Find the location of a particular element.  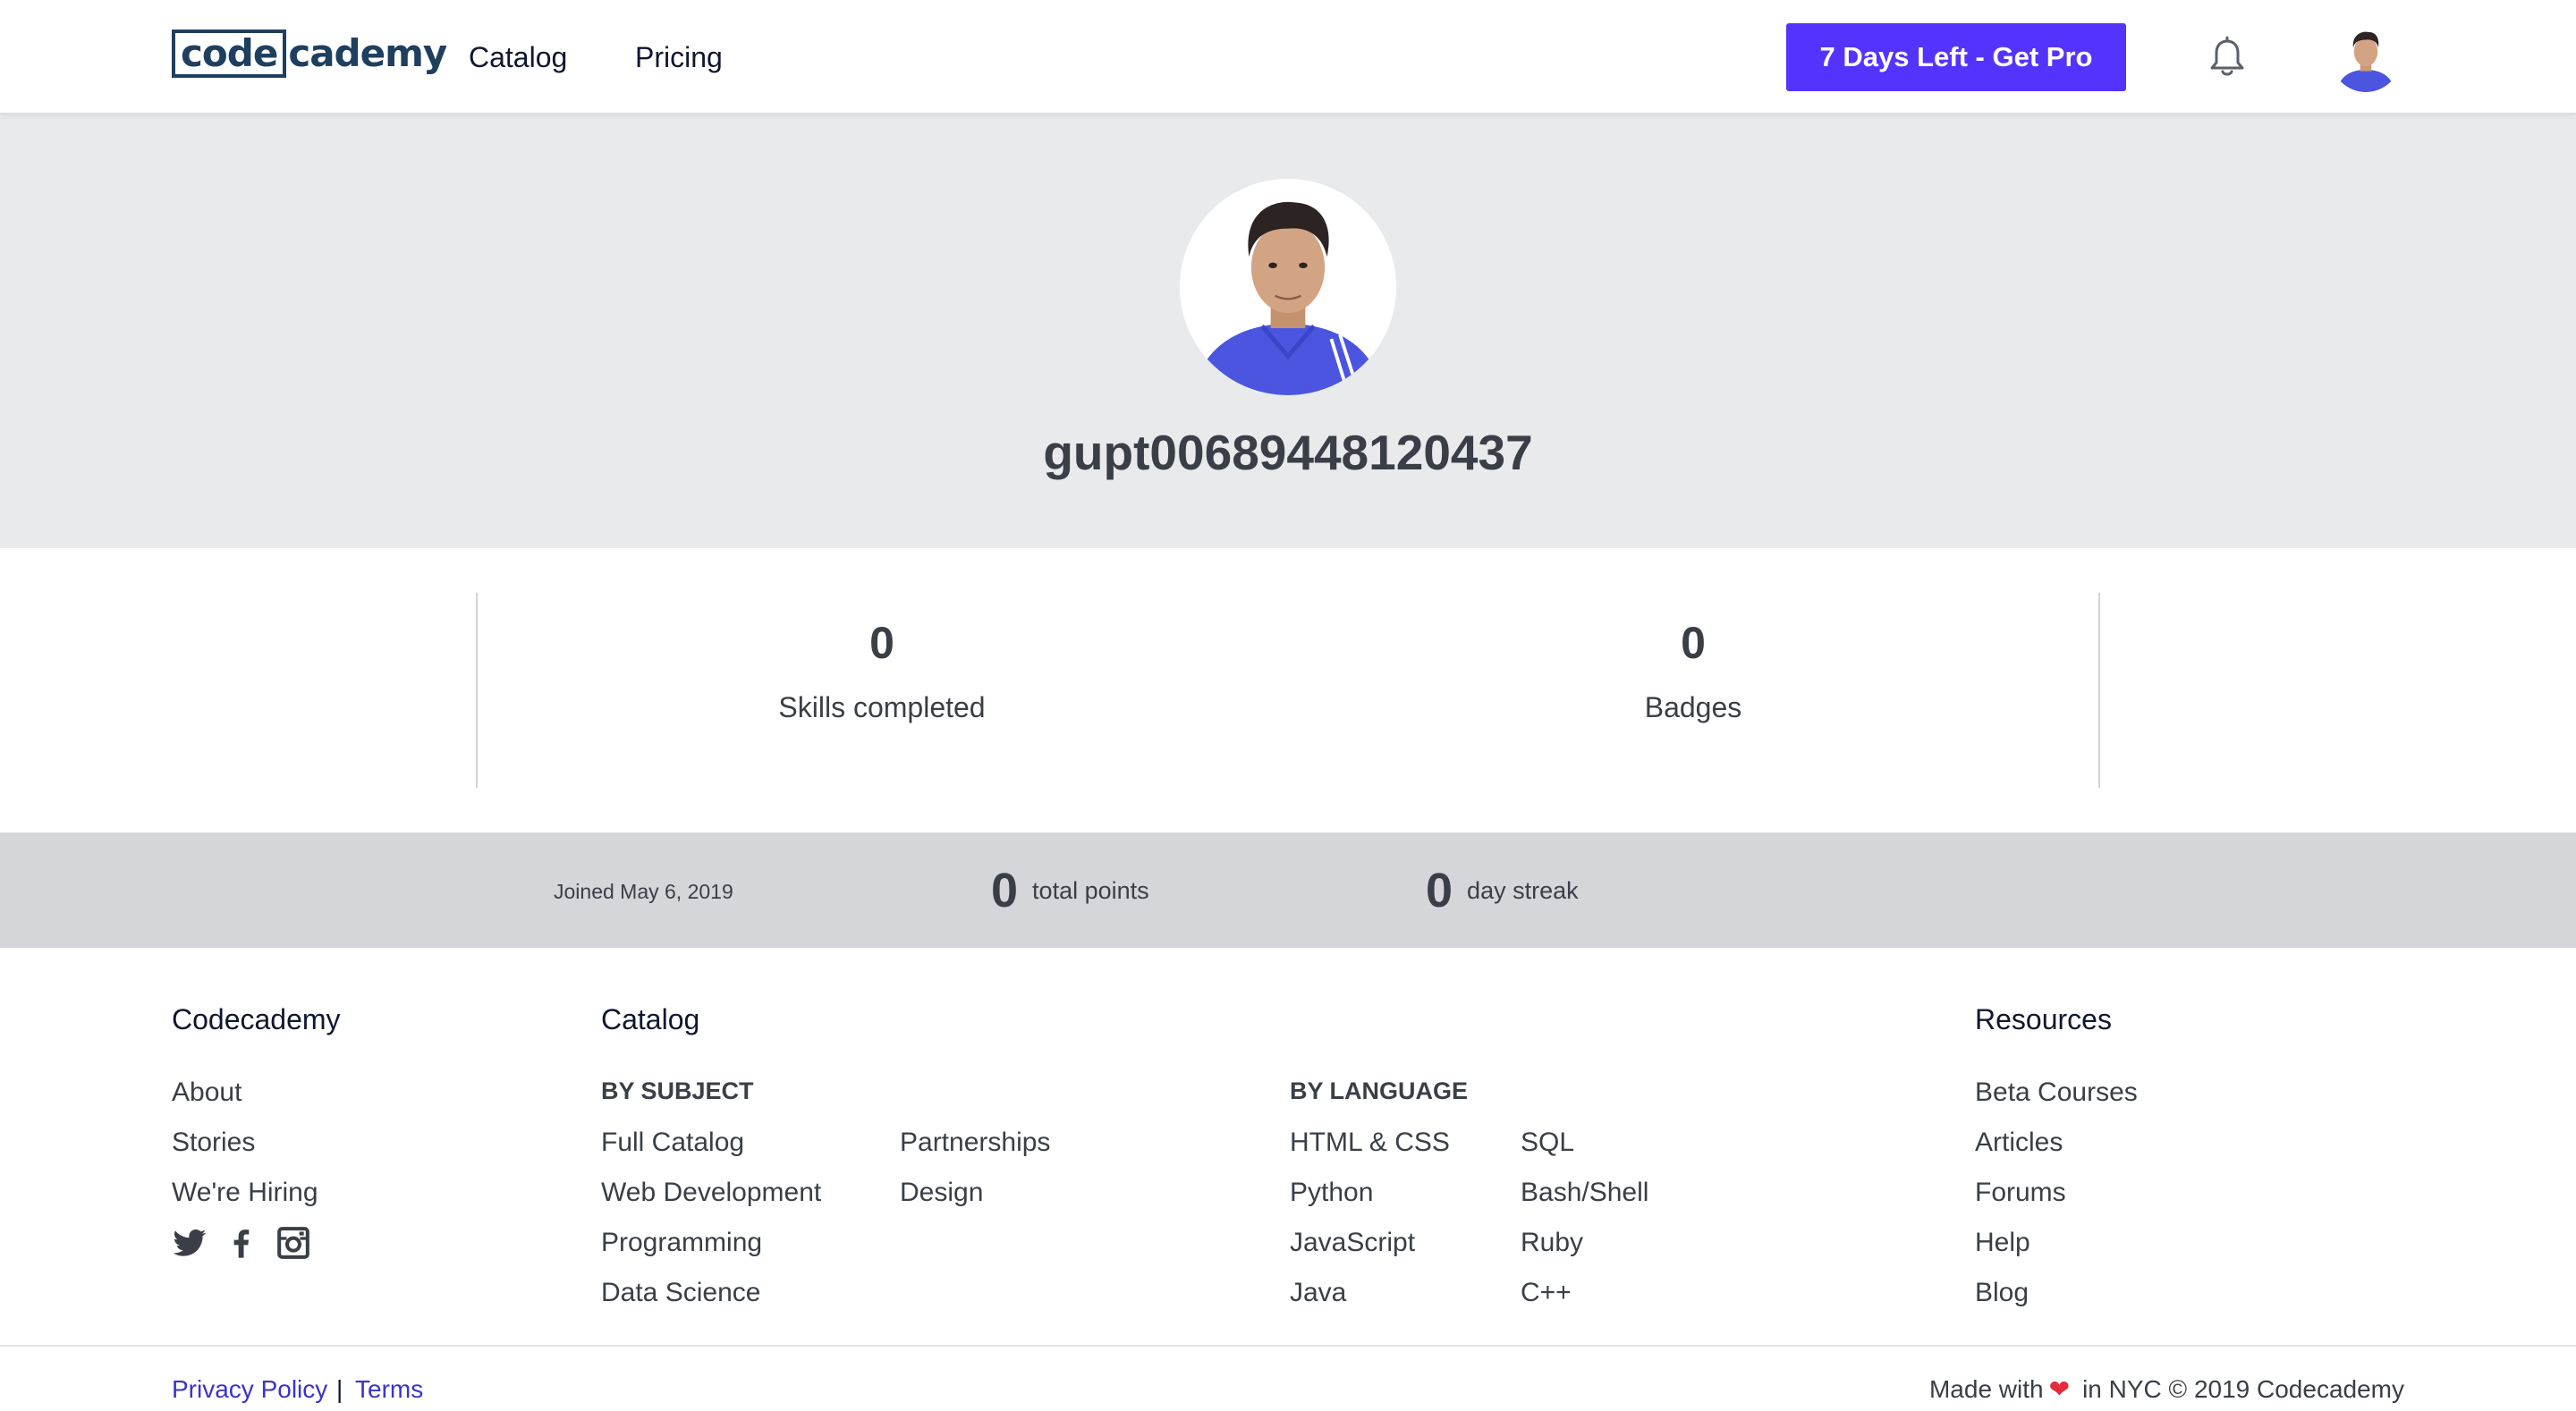

footer-link-python: Python is located at coordinates (1331, 1192).